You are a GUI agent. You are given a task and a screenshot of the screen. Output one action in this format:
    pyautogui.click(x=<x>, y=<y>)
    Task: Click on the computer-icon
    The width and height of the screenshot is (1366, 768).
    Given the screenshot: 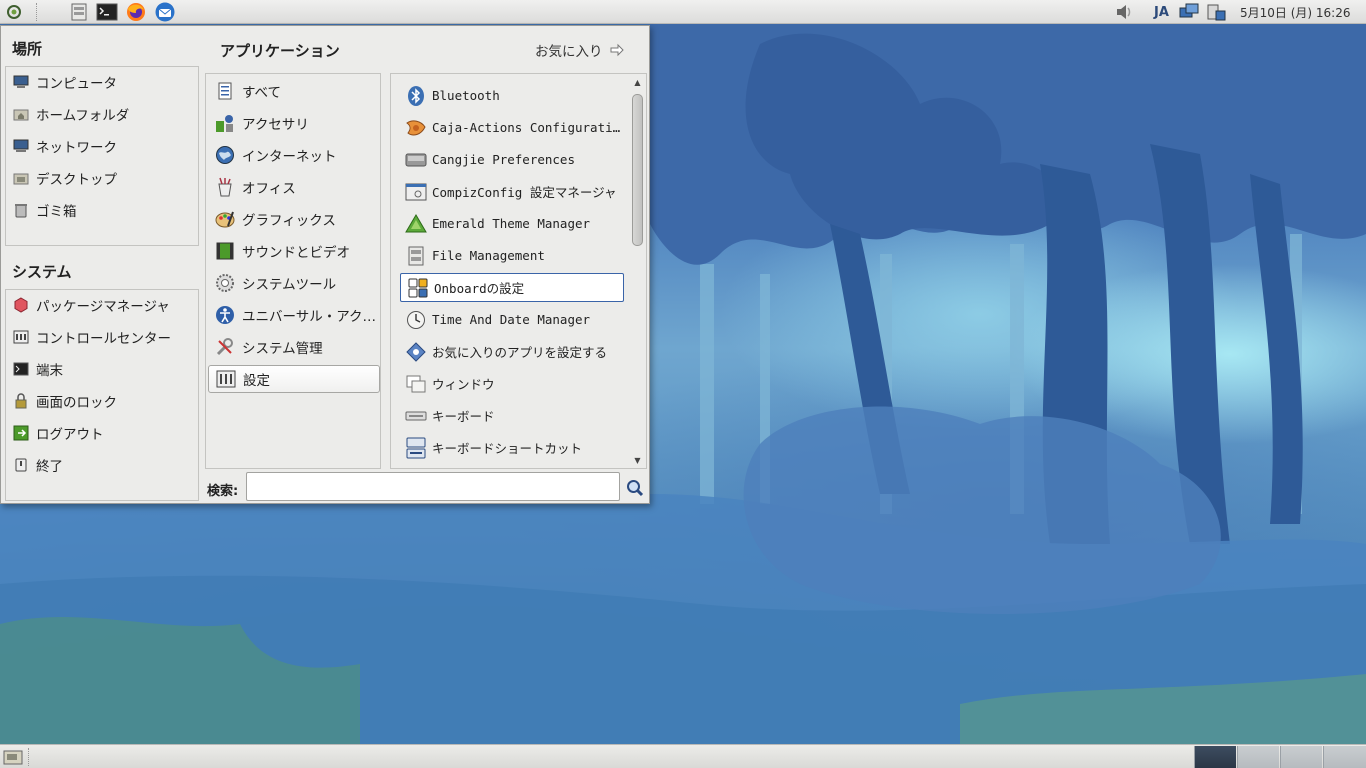 What is the action you would take?
    pyautogui.click(x=21, y=82)
    